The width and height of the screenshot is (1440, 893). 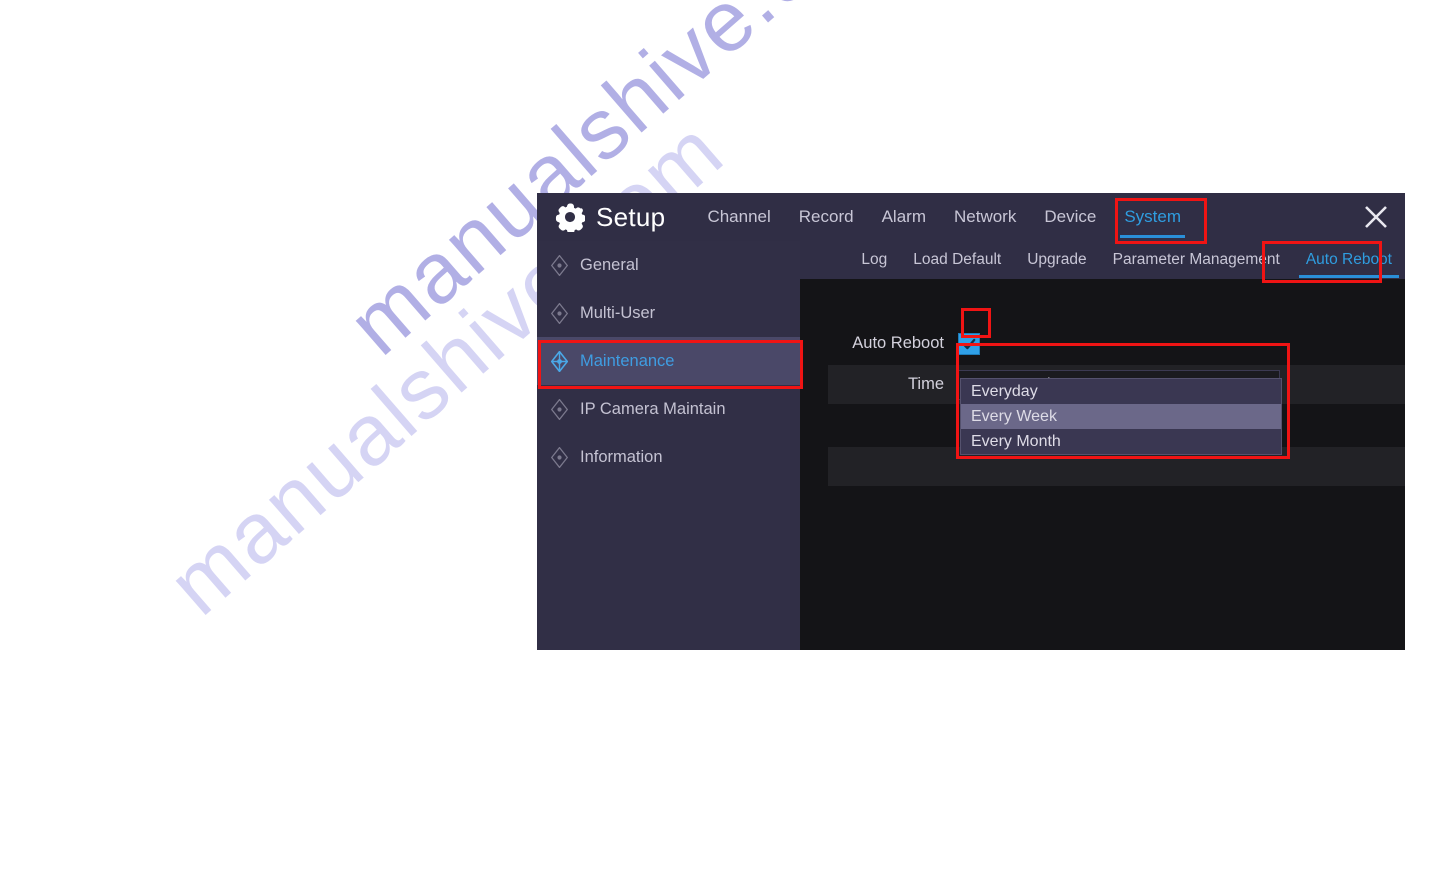 I want to click on time-dropdown-list: Everyday Every Week Every Month, so click(x=1121, y=416).